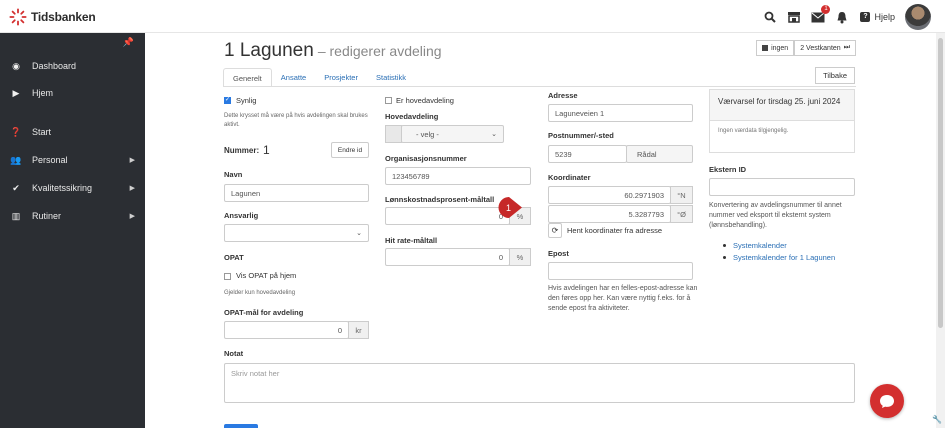  I want to click on orgnr-input: 123456789, so click(458, 176).